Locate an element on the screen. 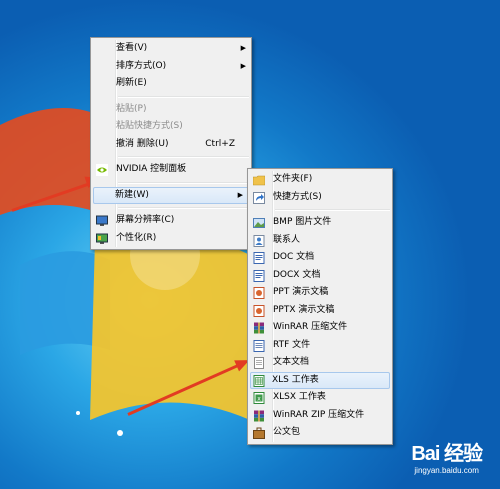 The width and height of the screenshot is (500, 489). excel-xls-icon is located at coordinates (259, 380).